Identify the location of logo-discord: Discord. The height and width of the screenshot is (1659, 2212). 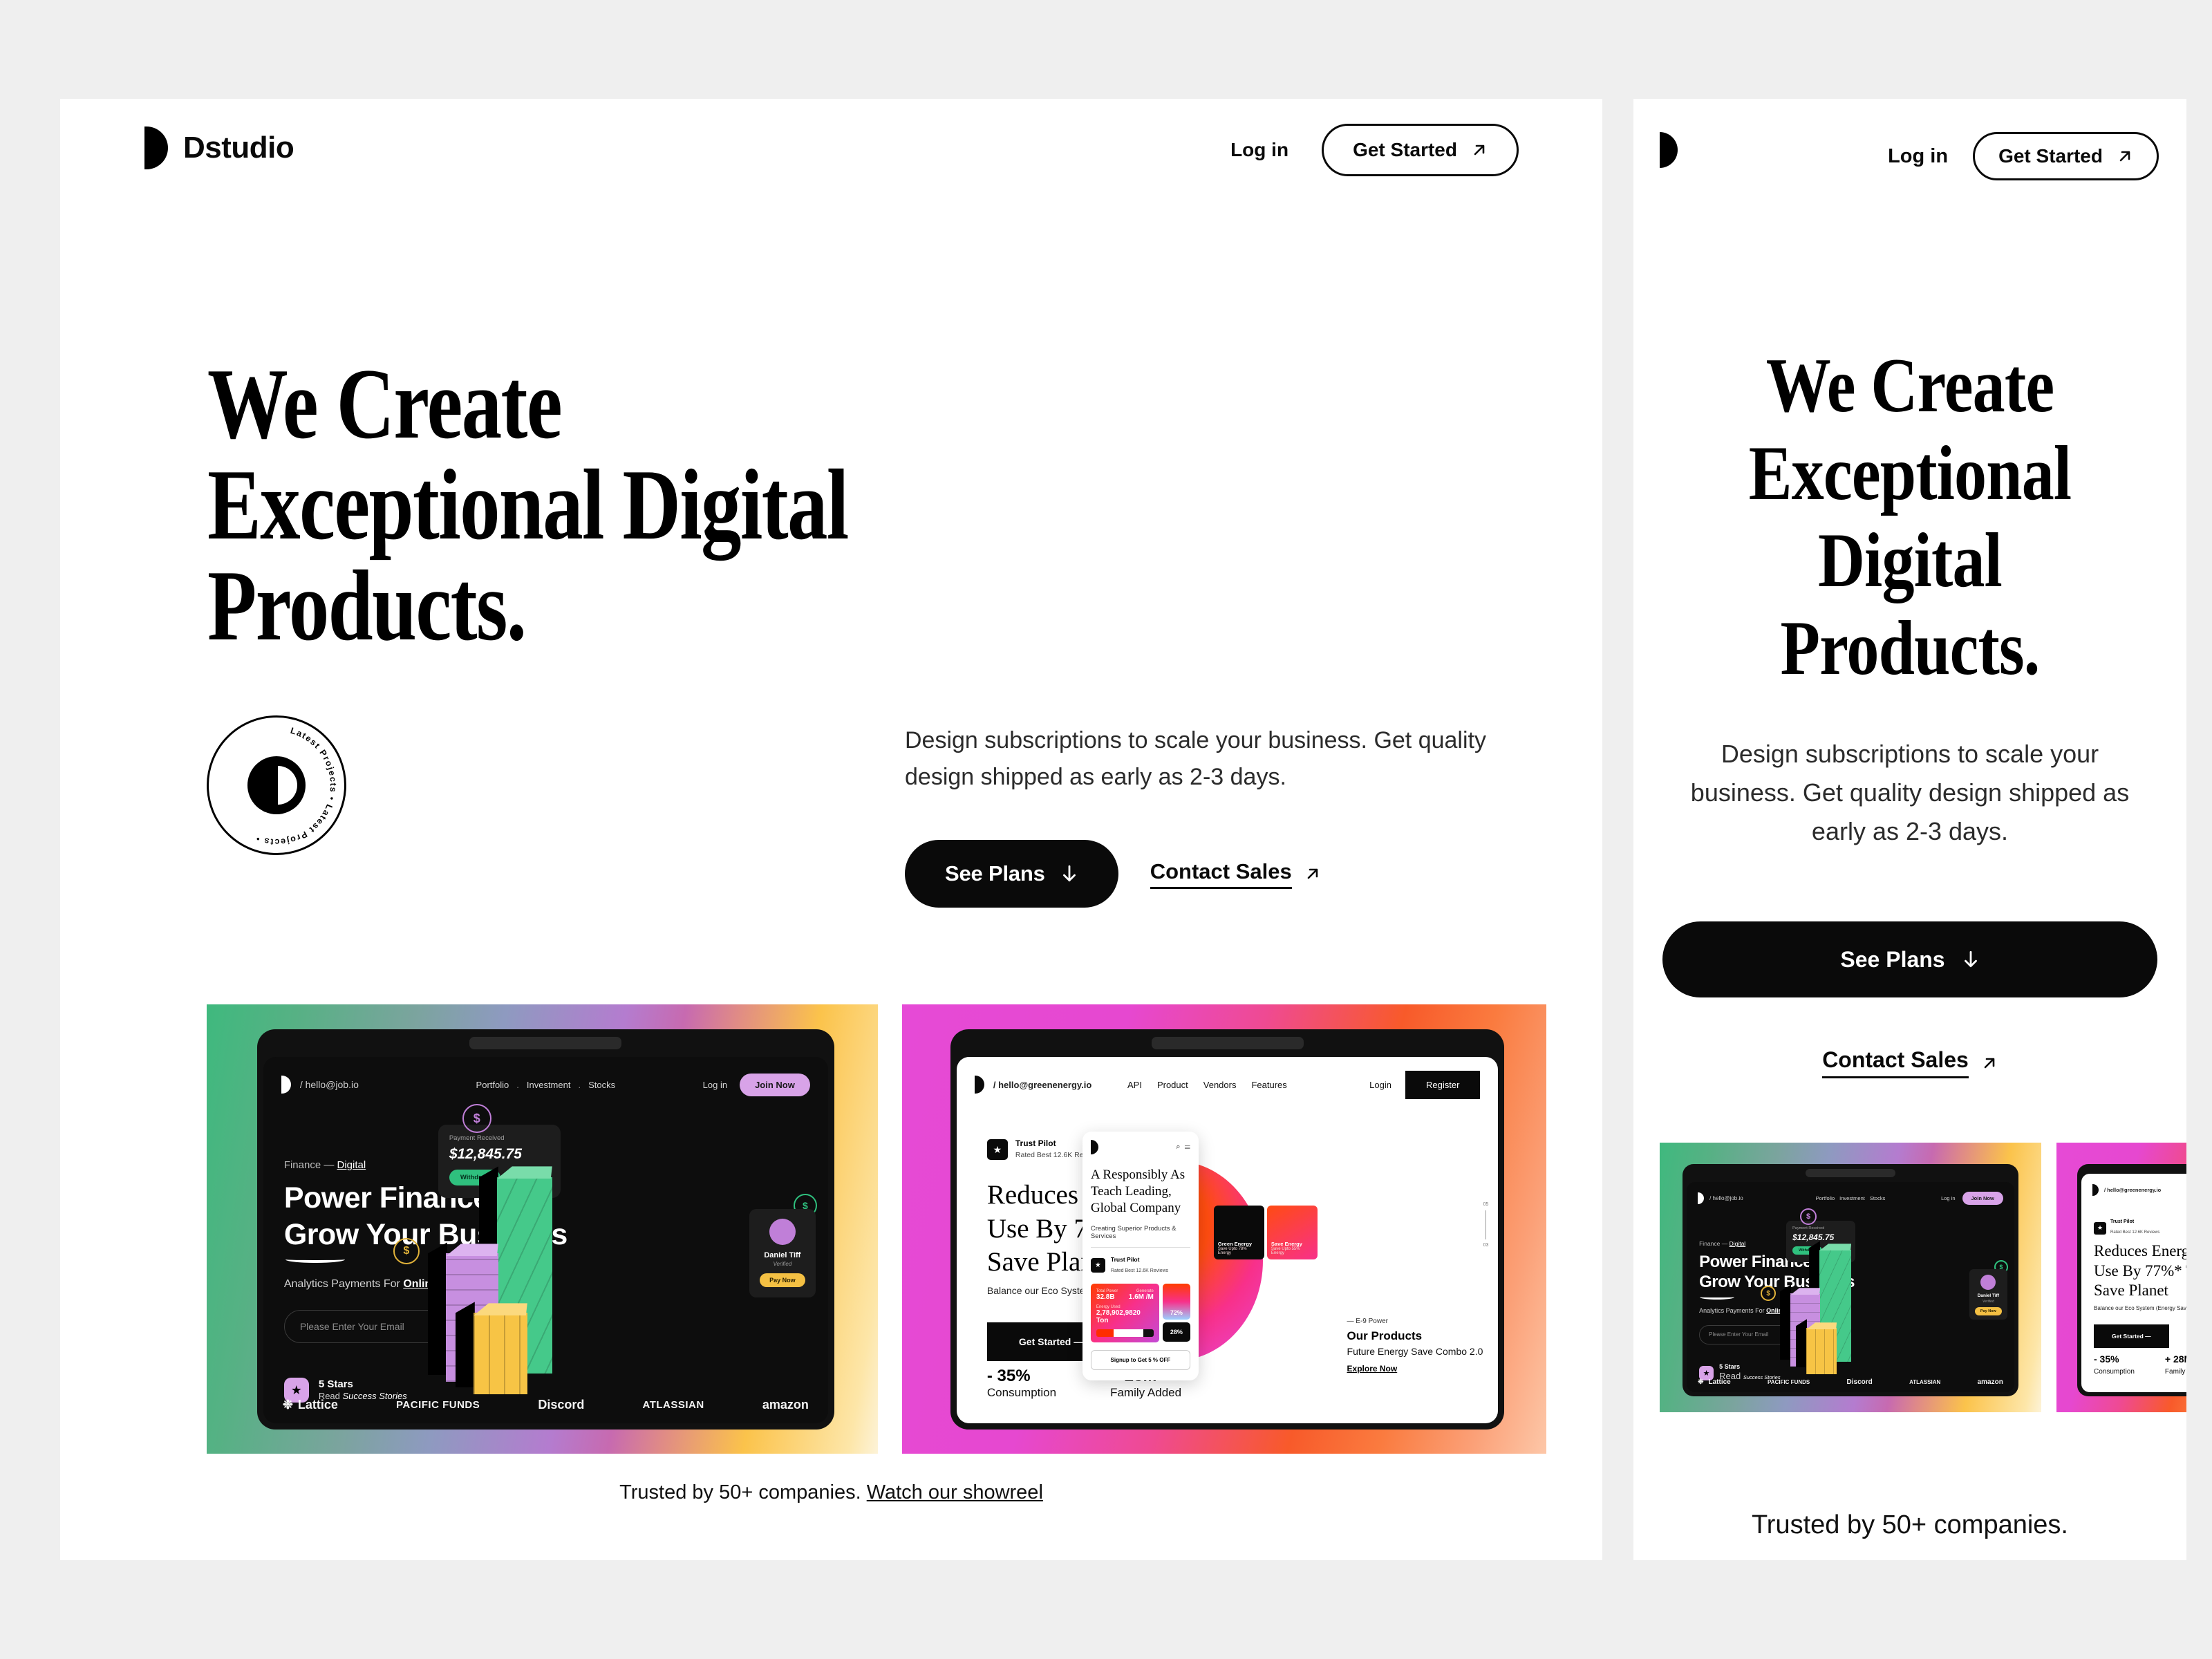
(1859, 1382).